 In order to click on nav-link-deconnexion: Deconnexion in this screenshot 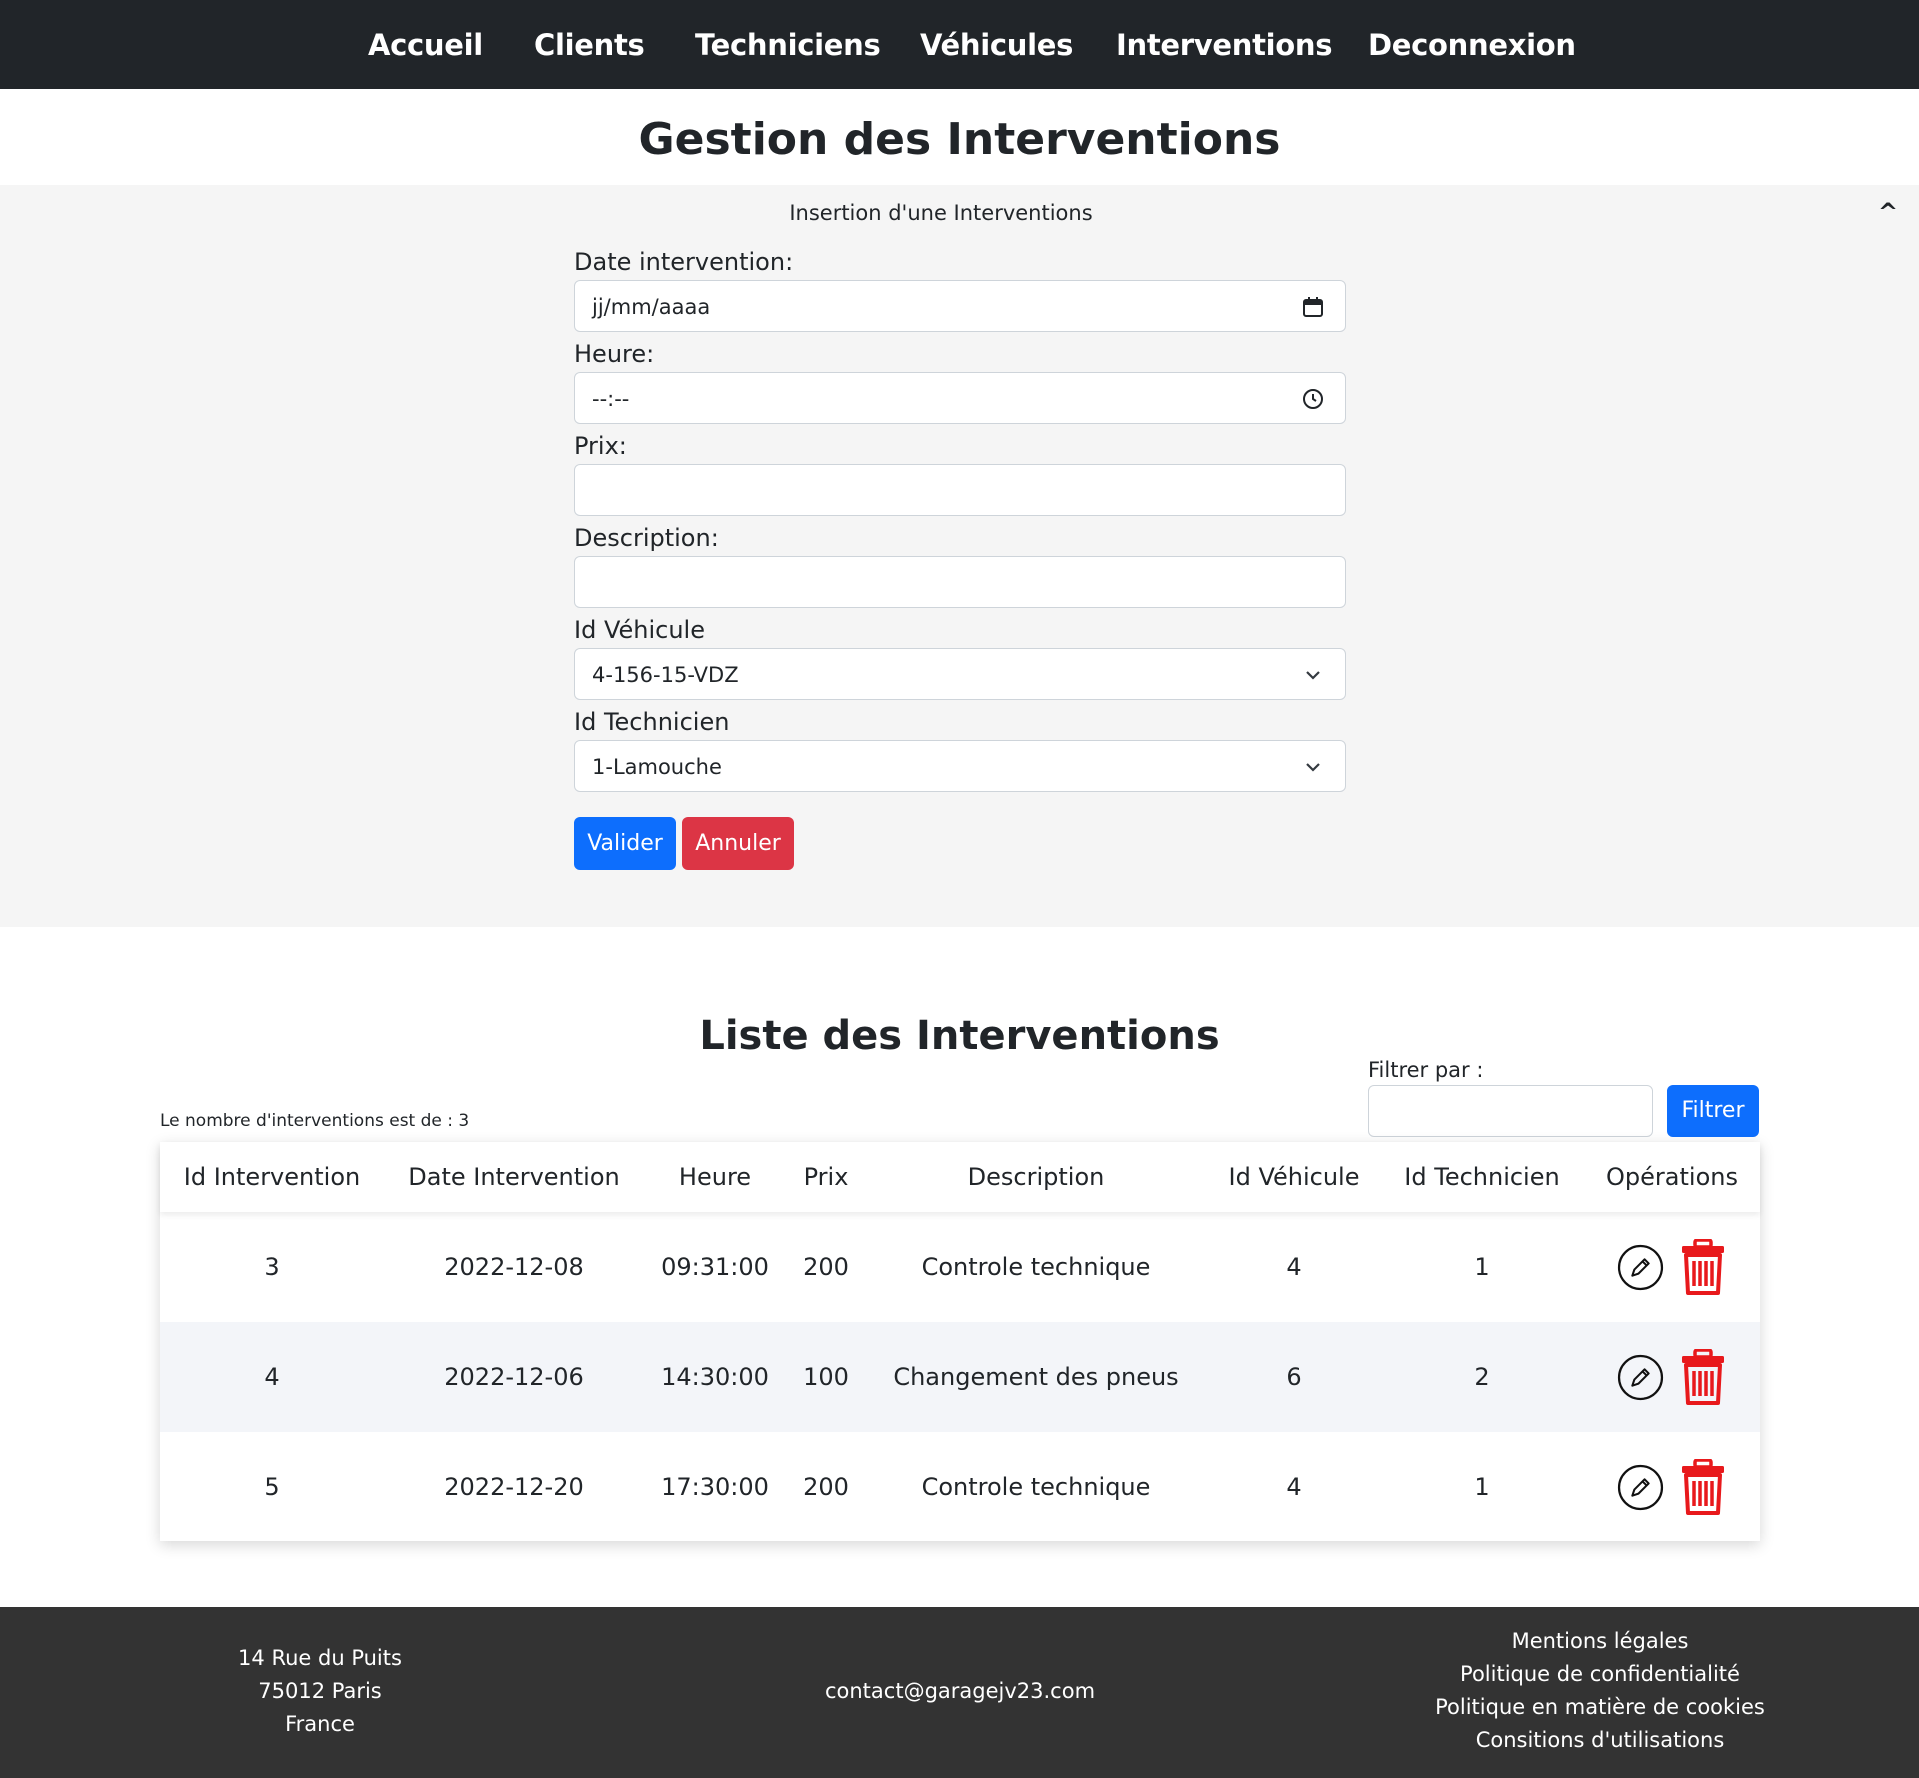, I will do `click(1472, 45)`.